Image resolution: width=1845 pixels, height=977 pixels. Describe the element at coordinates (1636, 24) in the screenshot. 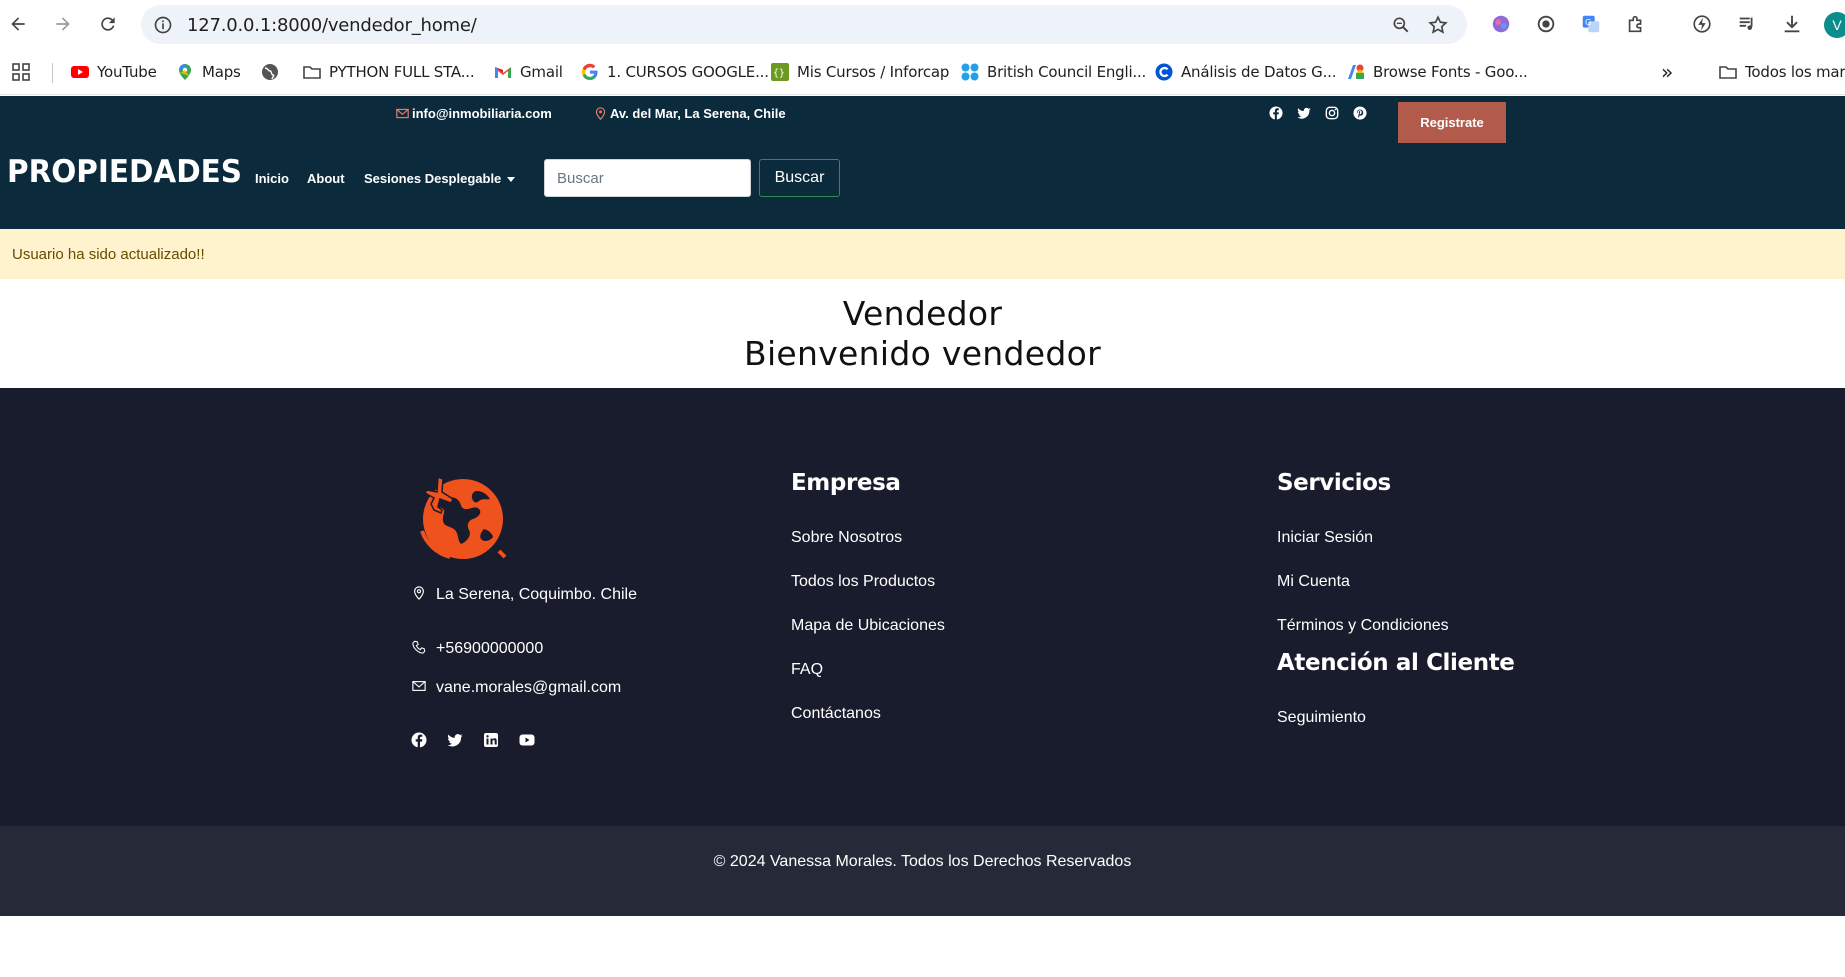

I see `extensions-button` at that location.